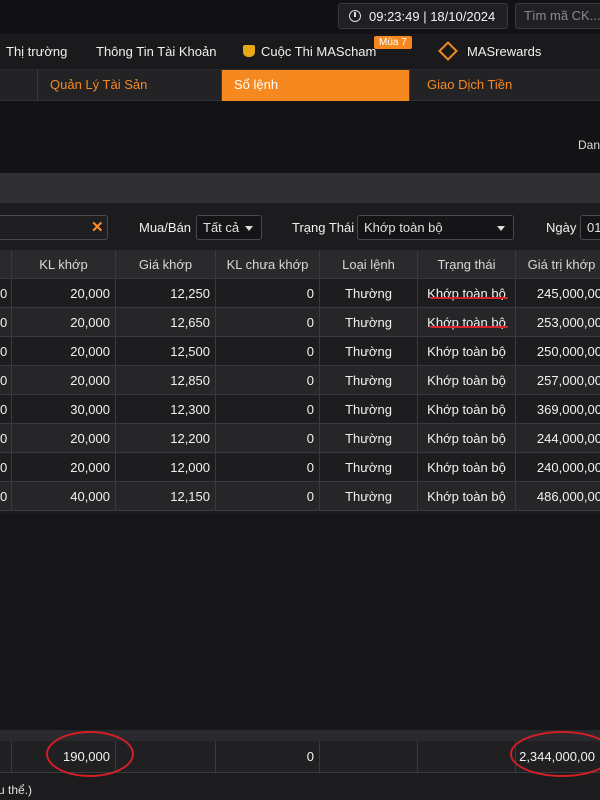 The height and width of the screenshot is (800, 600). What do you see at coordinates (507, 85) in the screenshot?
I see `tab-cash-transactions: Giao Dịch Tiền` at bounding box center [507, 85].